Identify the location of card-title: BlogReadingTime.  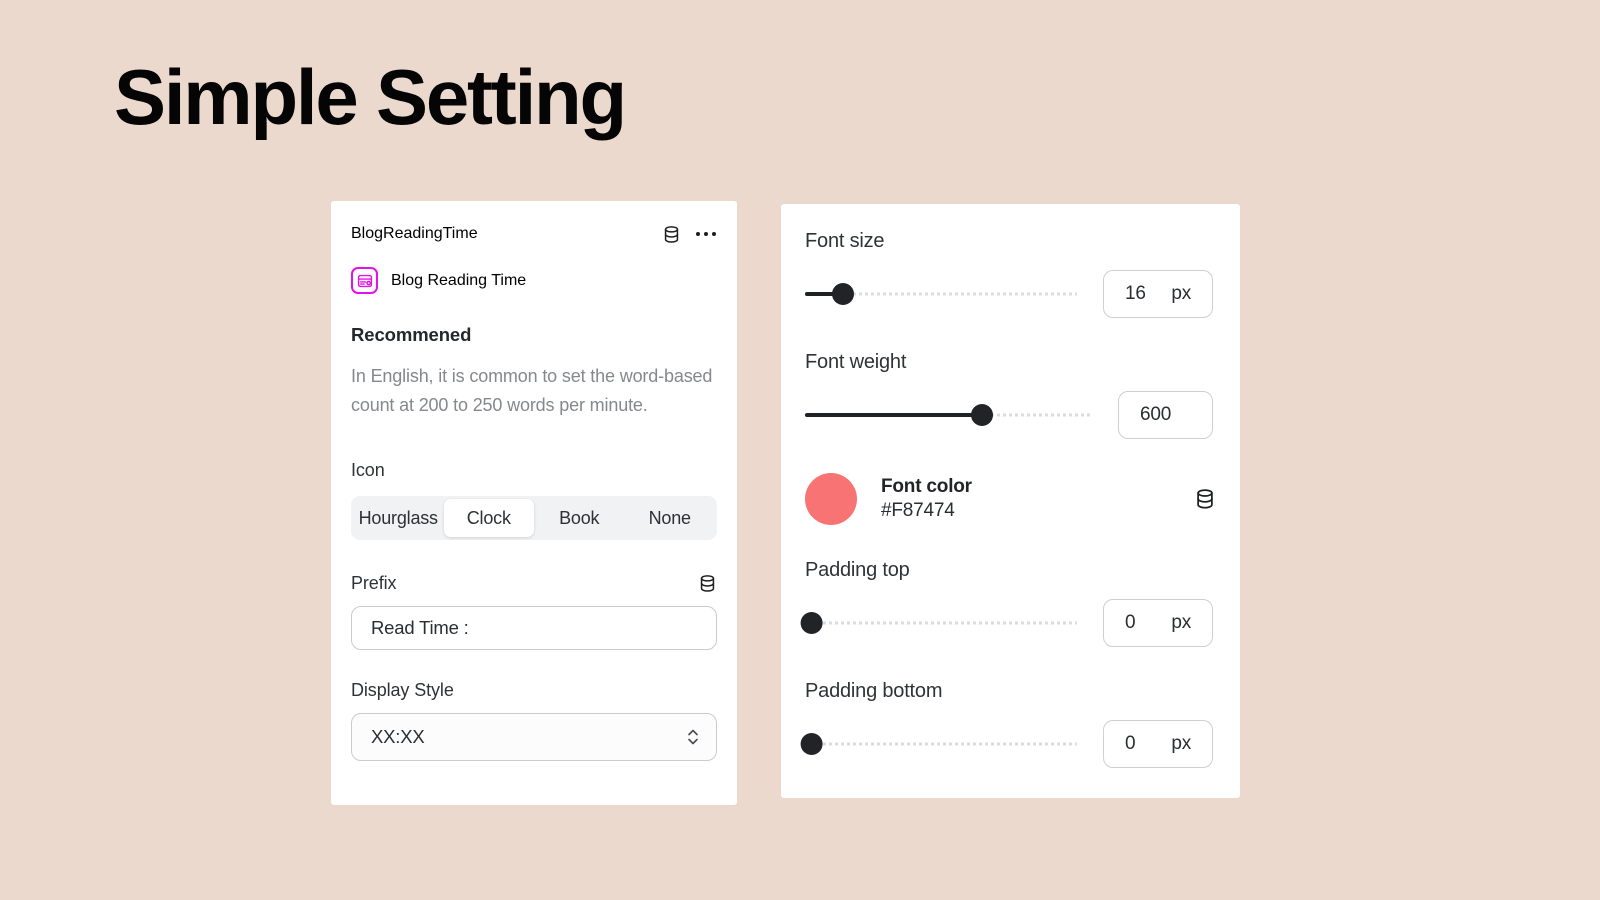
(414, 233).